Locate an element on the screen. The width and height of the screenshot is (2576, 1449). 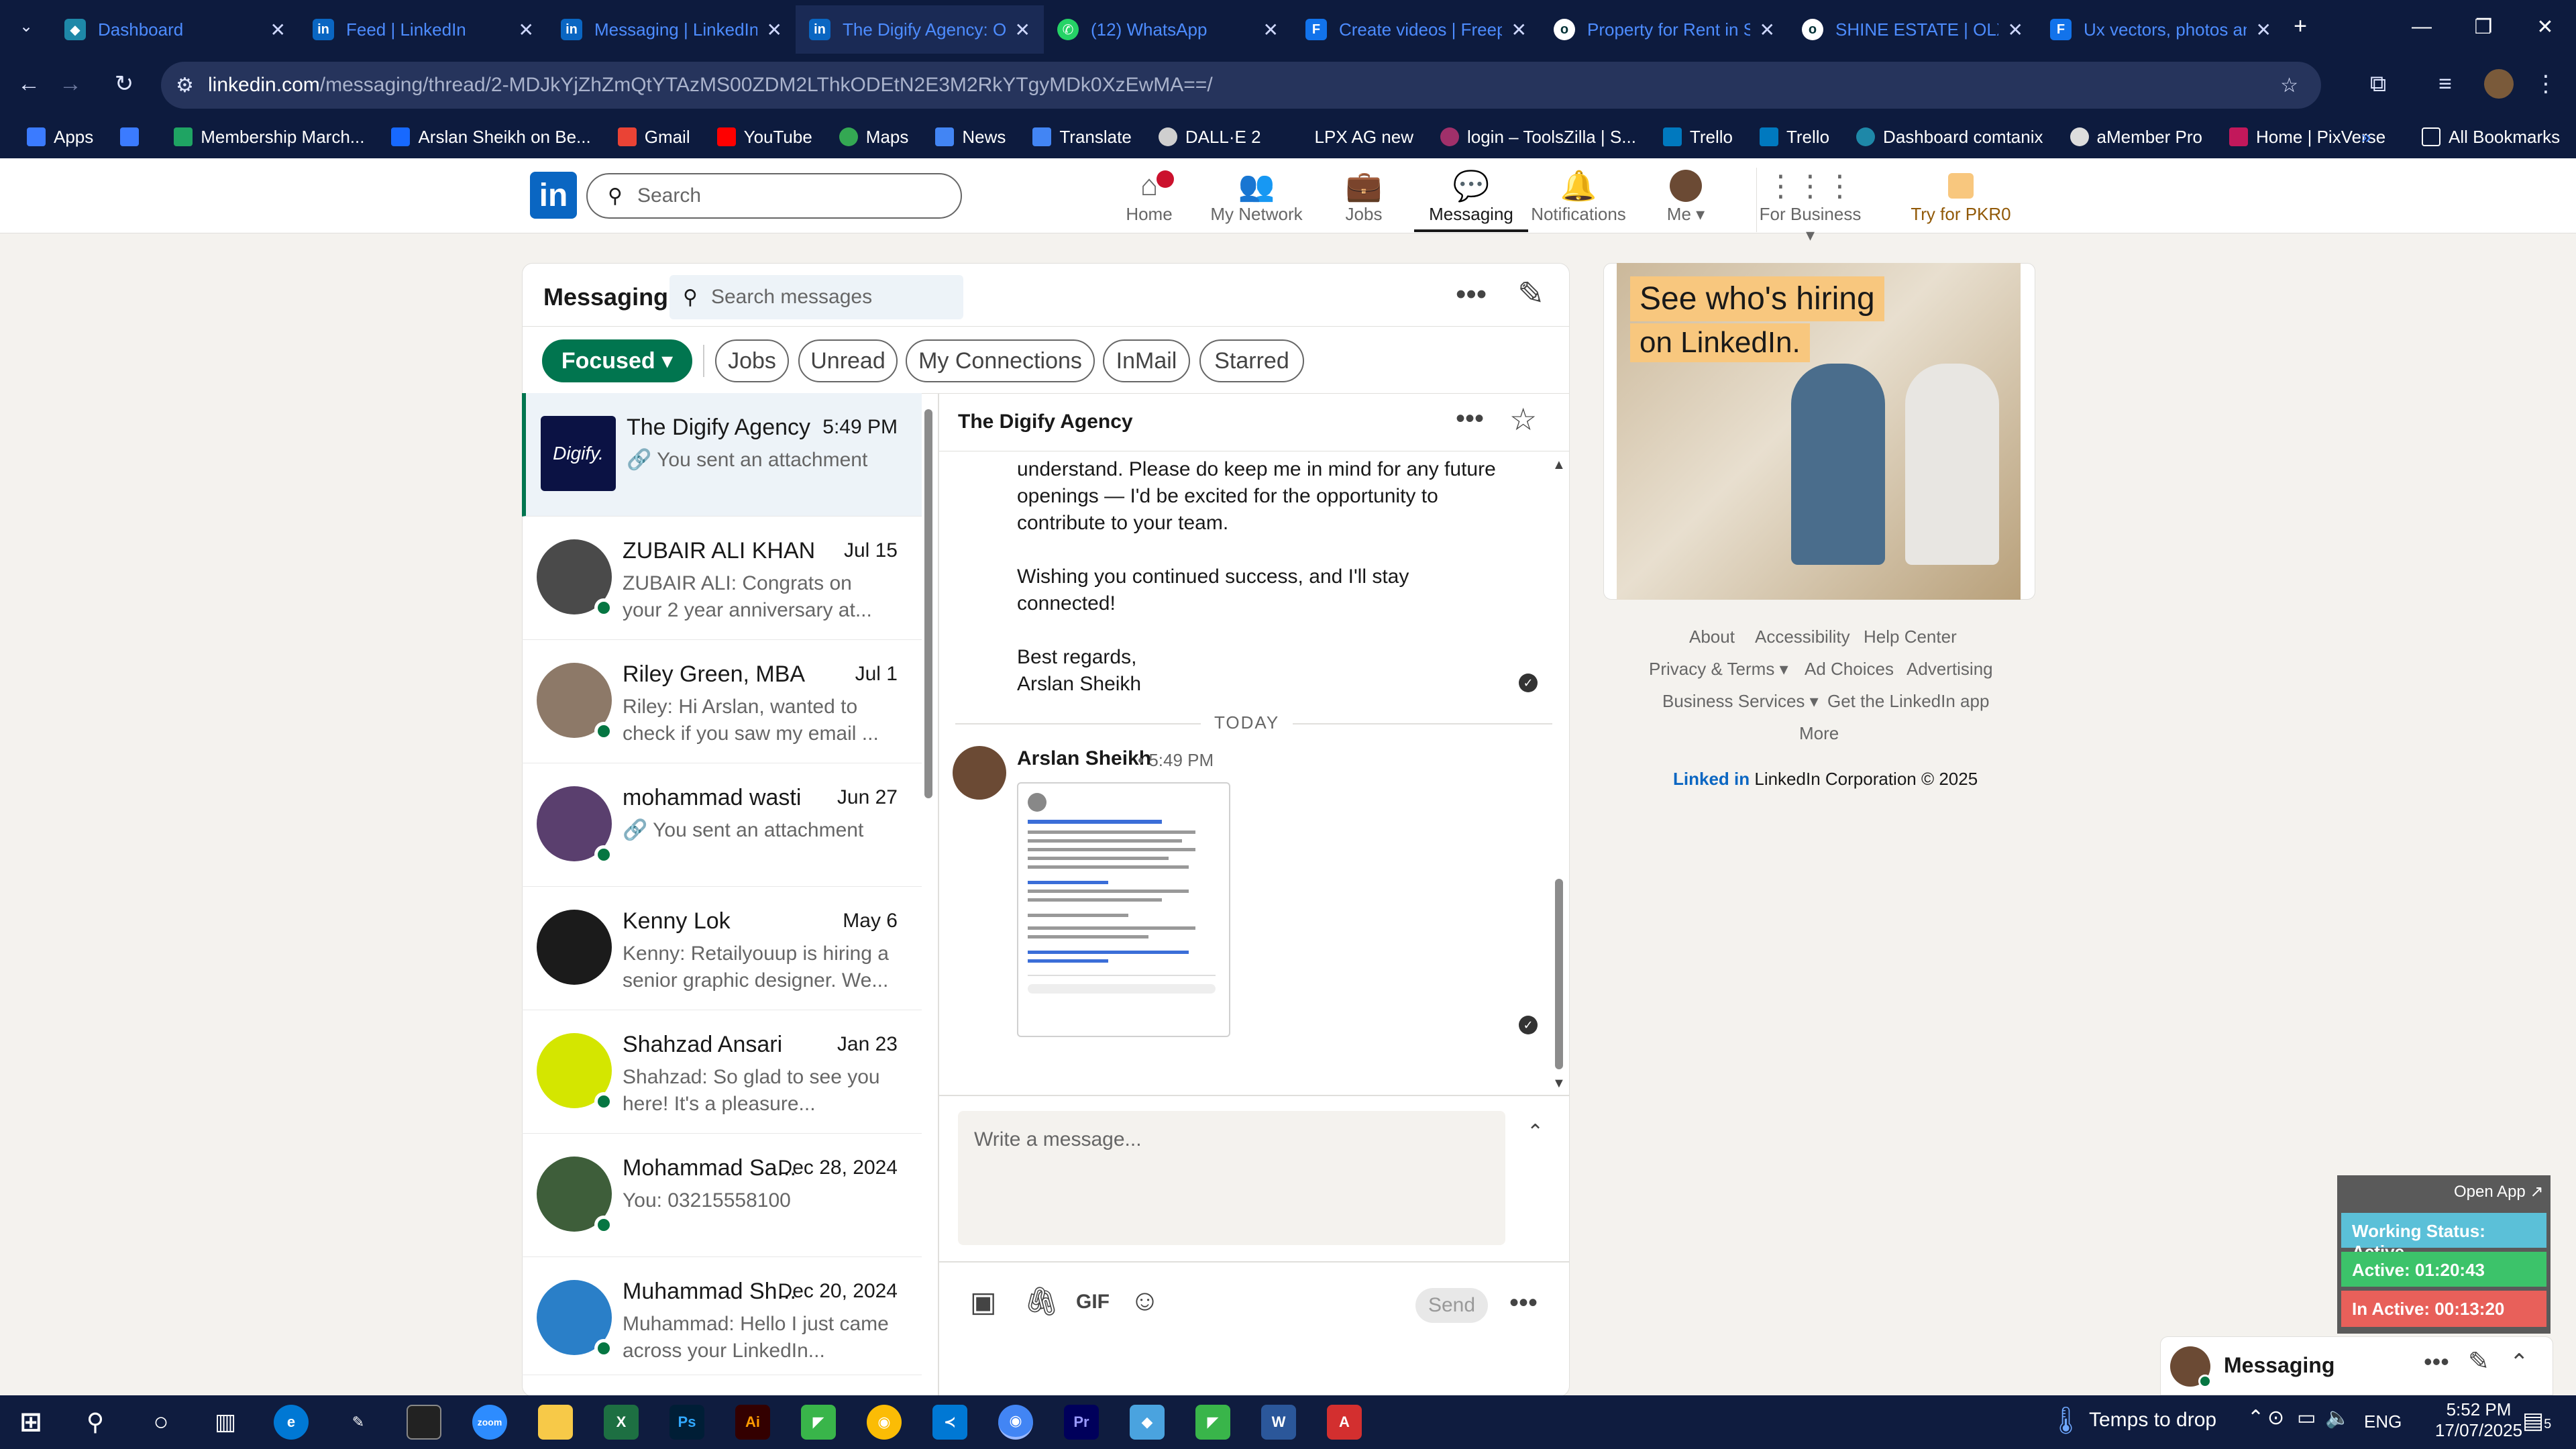
bookmark-translate: Translate is located at coordinates (1082, 137).